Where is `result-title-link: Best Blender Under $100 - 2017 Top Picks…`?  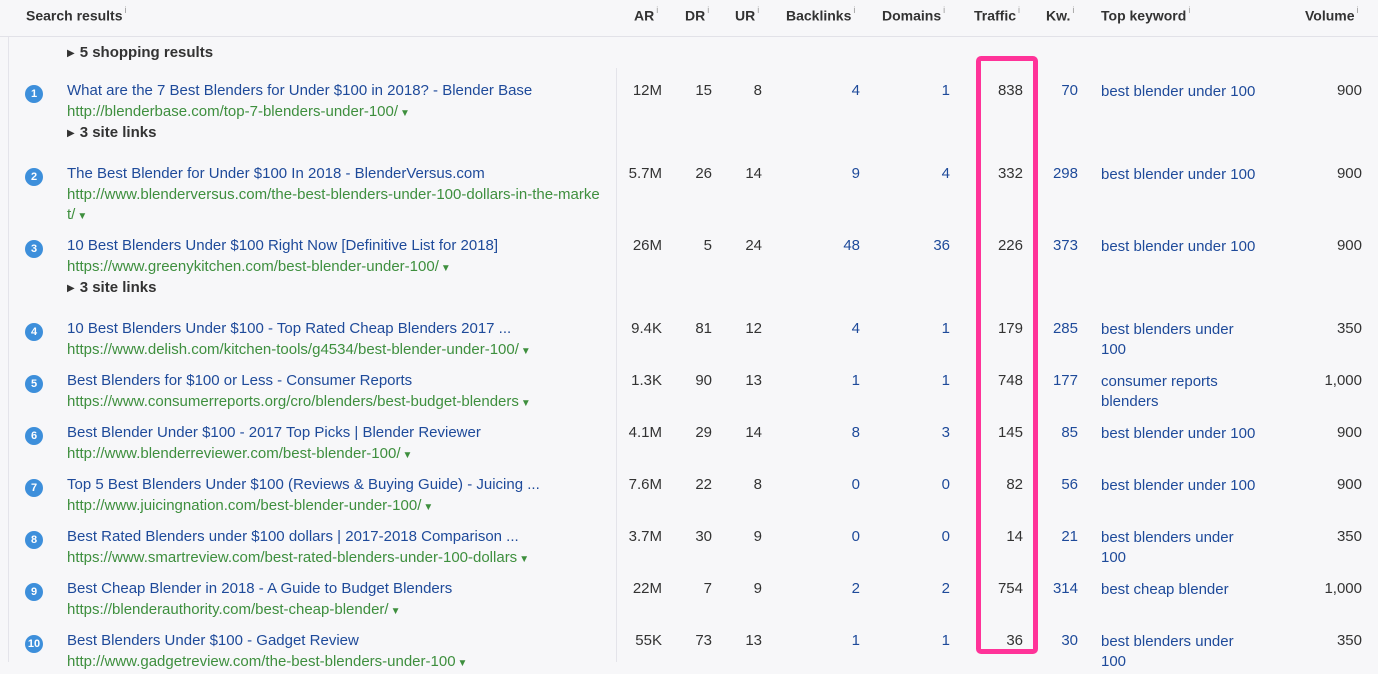 result-title-link: Best Blender Under $100 - 2017 Top Picks… is located at coordinates (274, 432).